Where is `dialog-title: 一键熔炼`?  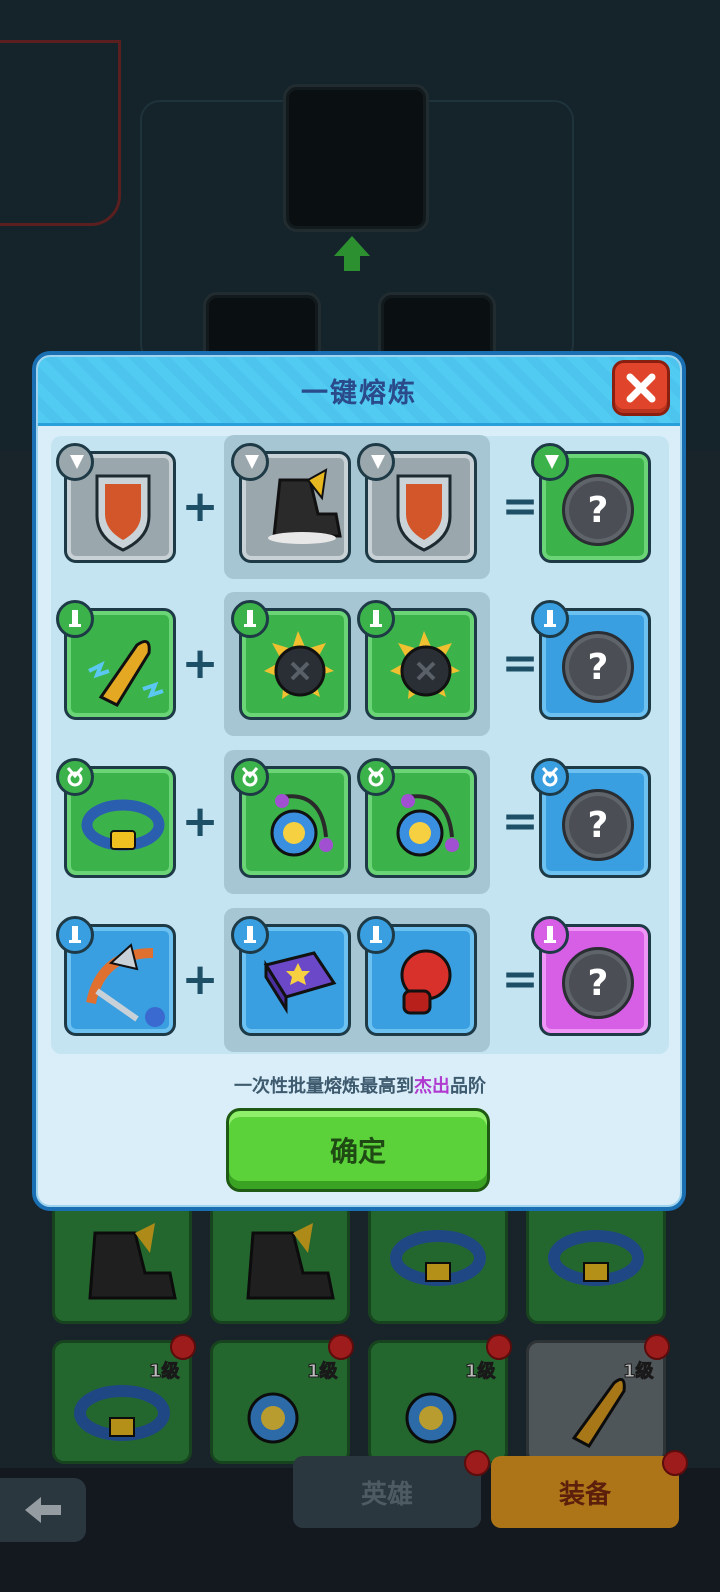
dialog-title: 一键熔炼 is located at coordinates (359, 393).